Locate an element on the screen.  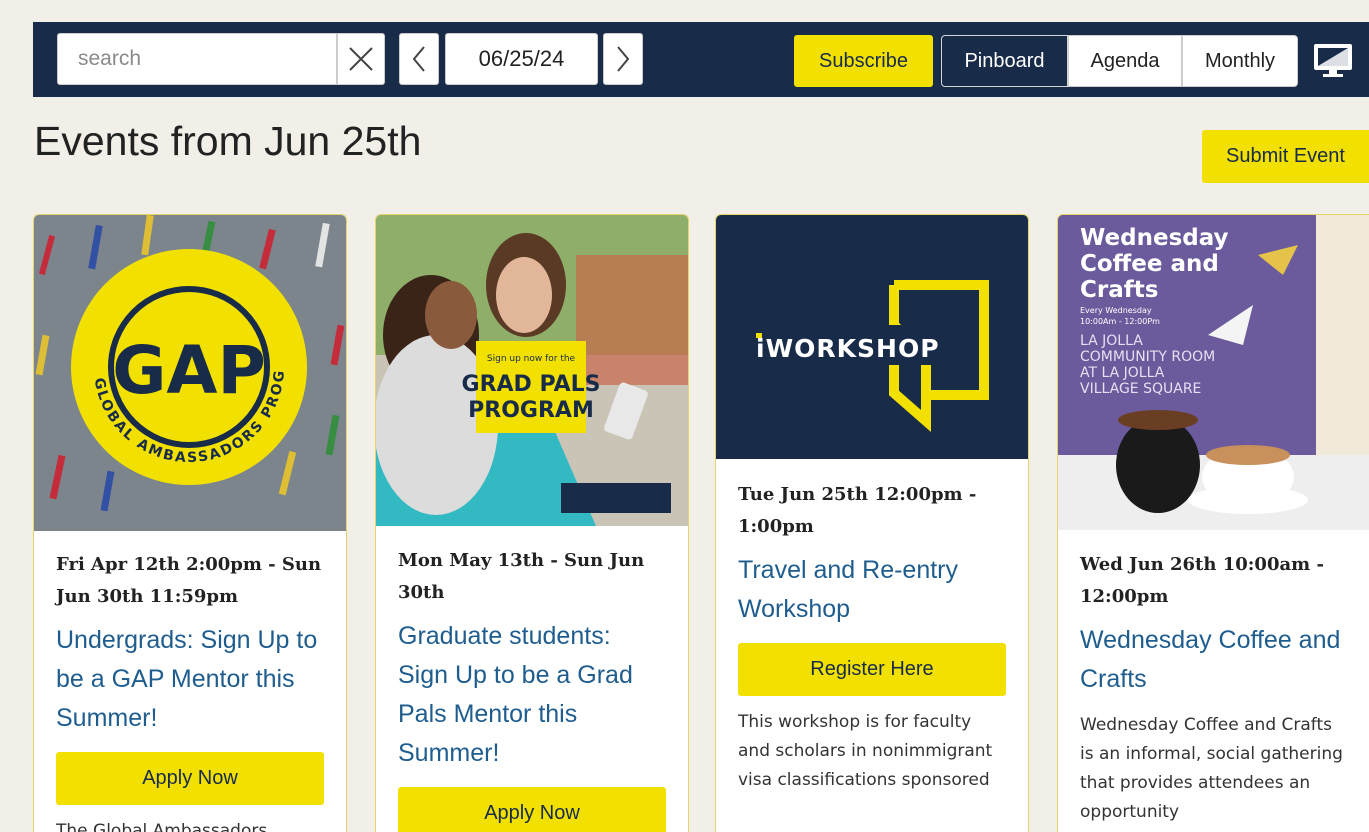
event-title: Travel and Re-entry Workshop is located at coordinates (872, 590).